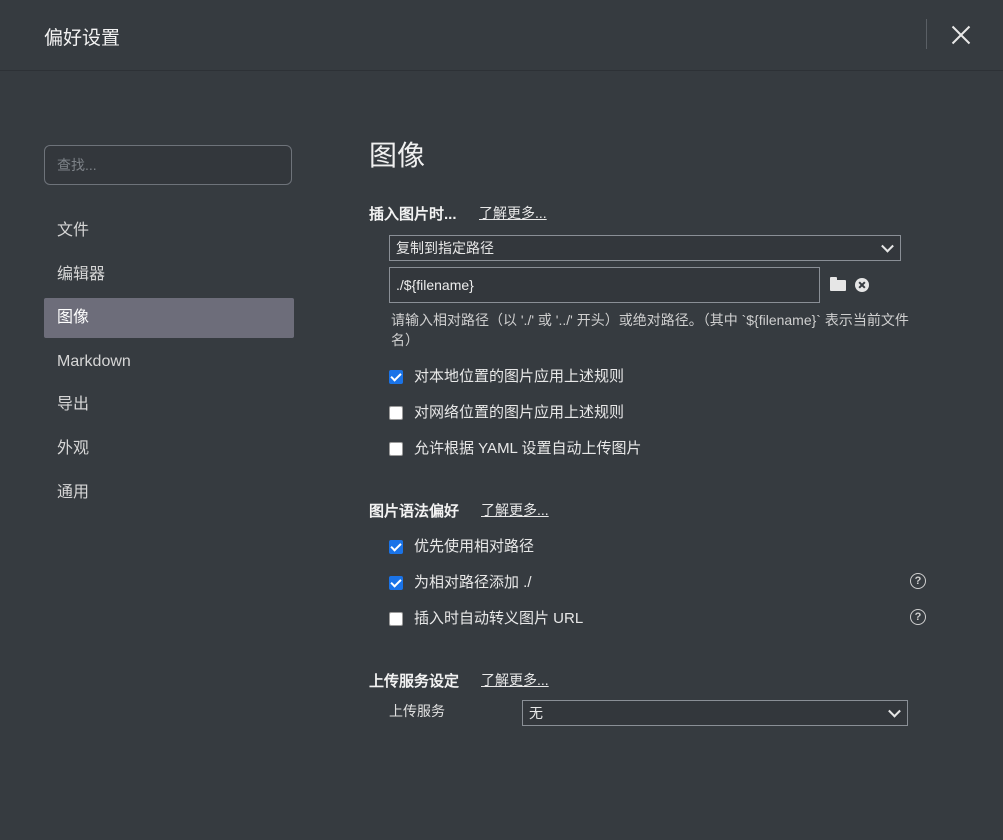 Image resolution: width=1003 pixels, height=840 pixels. What do you see at coordinates (414, 511) in the screenshot?
I see `syntax-pref-title: 图片语法偏好` at bounding box center [414, 511].